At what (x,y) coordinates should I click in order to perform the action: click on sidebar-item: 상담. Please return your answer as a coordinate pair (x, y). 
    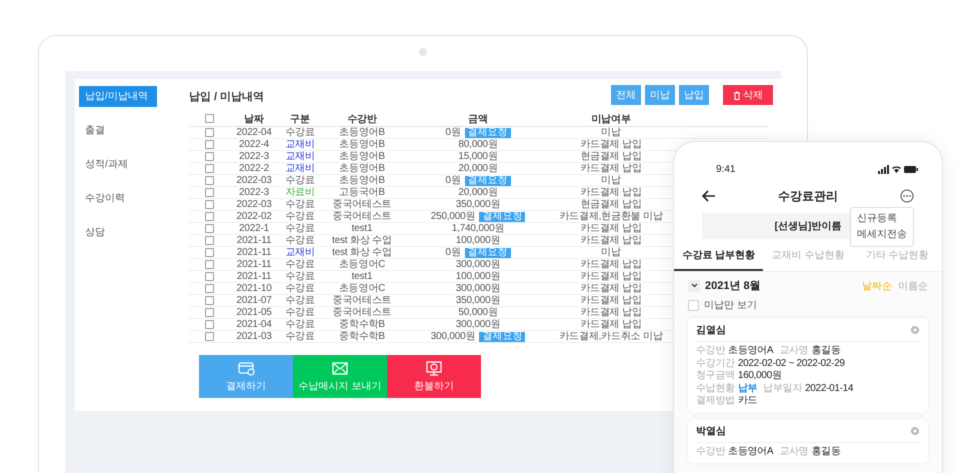
    Looking at the image, I should click on (118, 232).